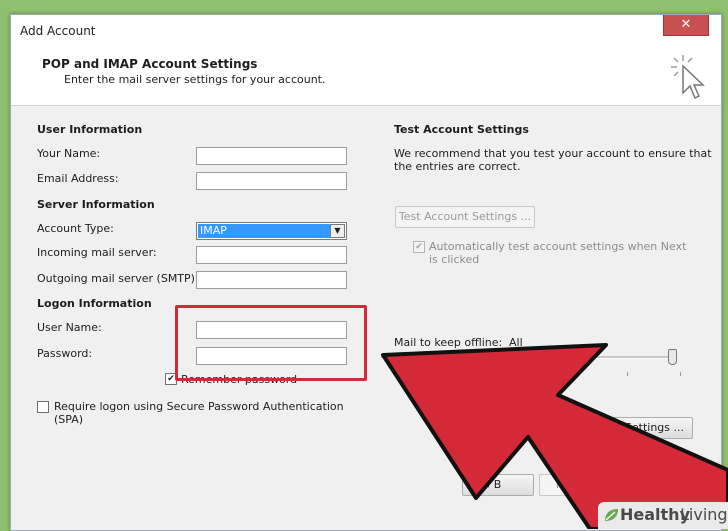  What do you see at coordinates (69, 153) in the screenshot?
I see `your-name-label: Your Name:` at bounding box center [69, 153].